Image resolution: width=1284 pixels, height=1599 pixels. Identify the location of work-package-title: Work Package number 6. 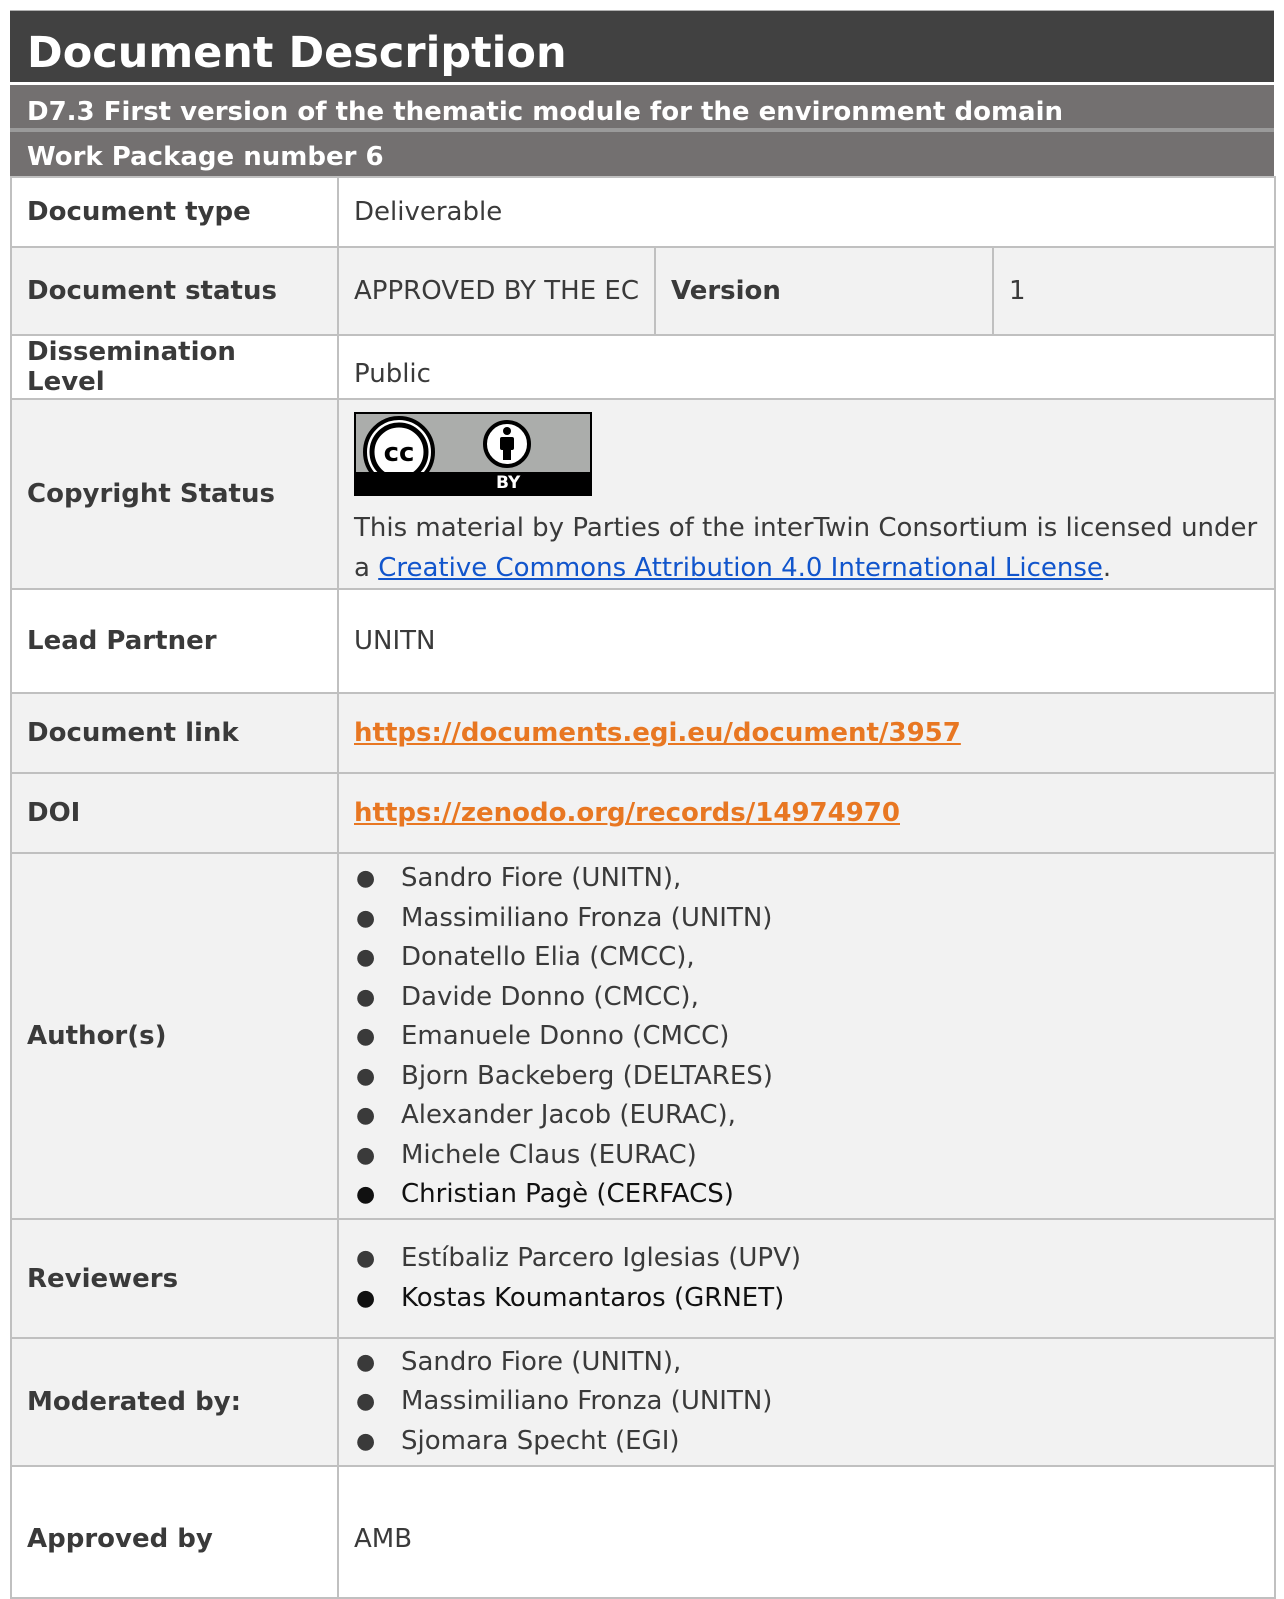
(642, 153).